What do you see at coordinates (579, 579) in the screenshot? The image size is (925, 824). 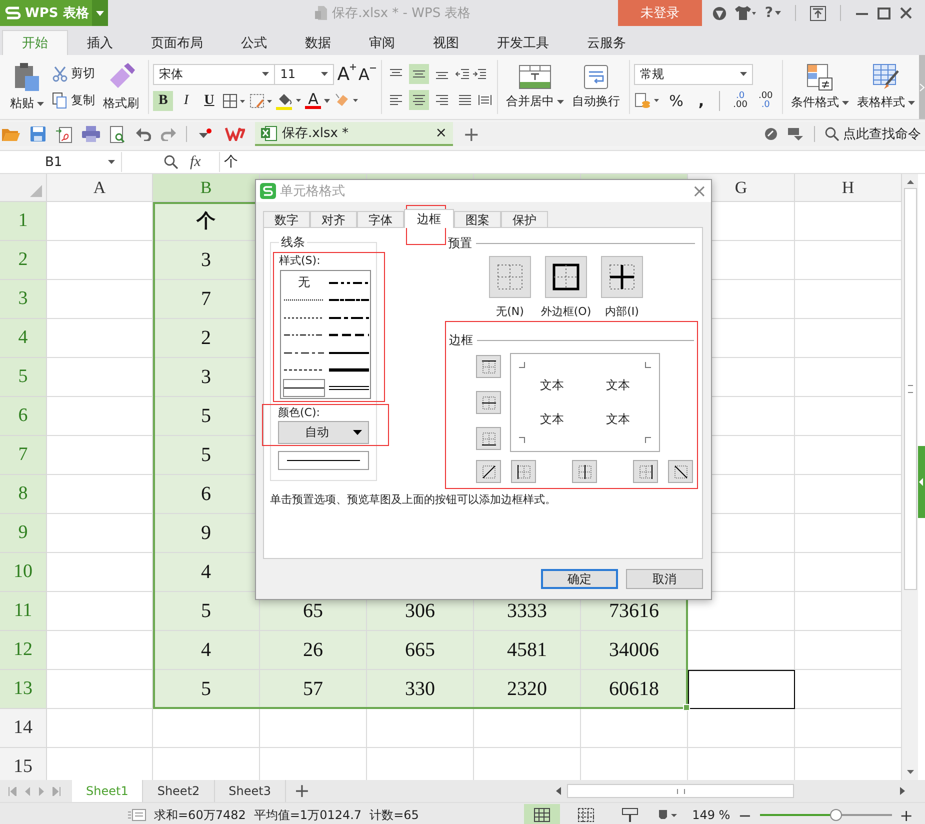 I see `ok-button: 确定` at bounding box center [579, 579].